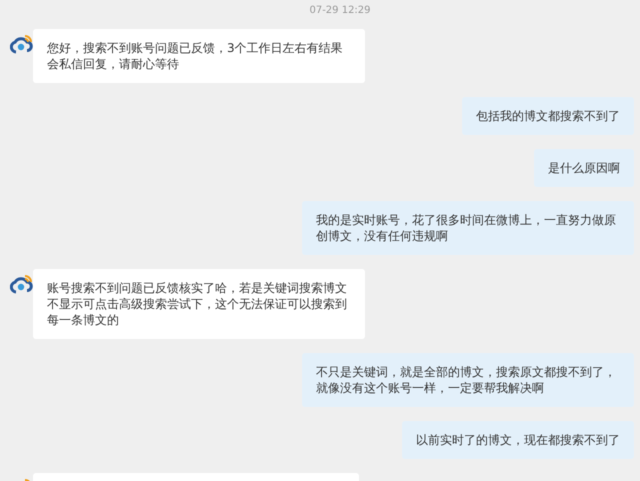 This screenshot has width=640, height=481. What do you see at coordinates (199, 56) in the screenshot?
I see `message-bubble: 您好，搜索不到账号问题已反馈，3个工作日左右有结果会私信回复，请耐心等待` at bounding box center [199, 56].